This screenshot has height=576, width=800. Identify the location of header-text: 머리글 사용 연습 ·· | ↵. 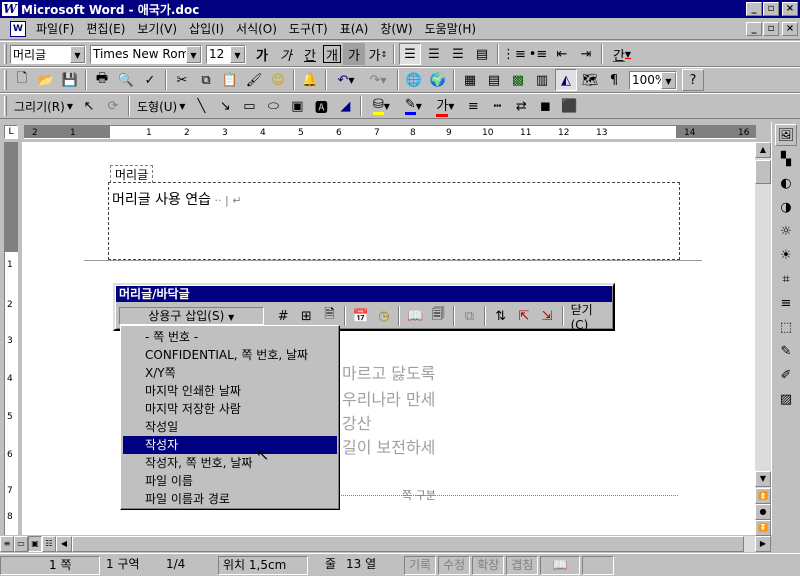
(176, 199).